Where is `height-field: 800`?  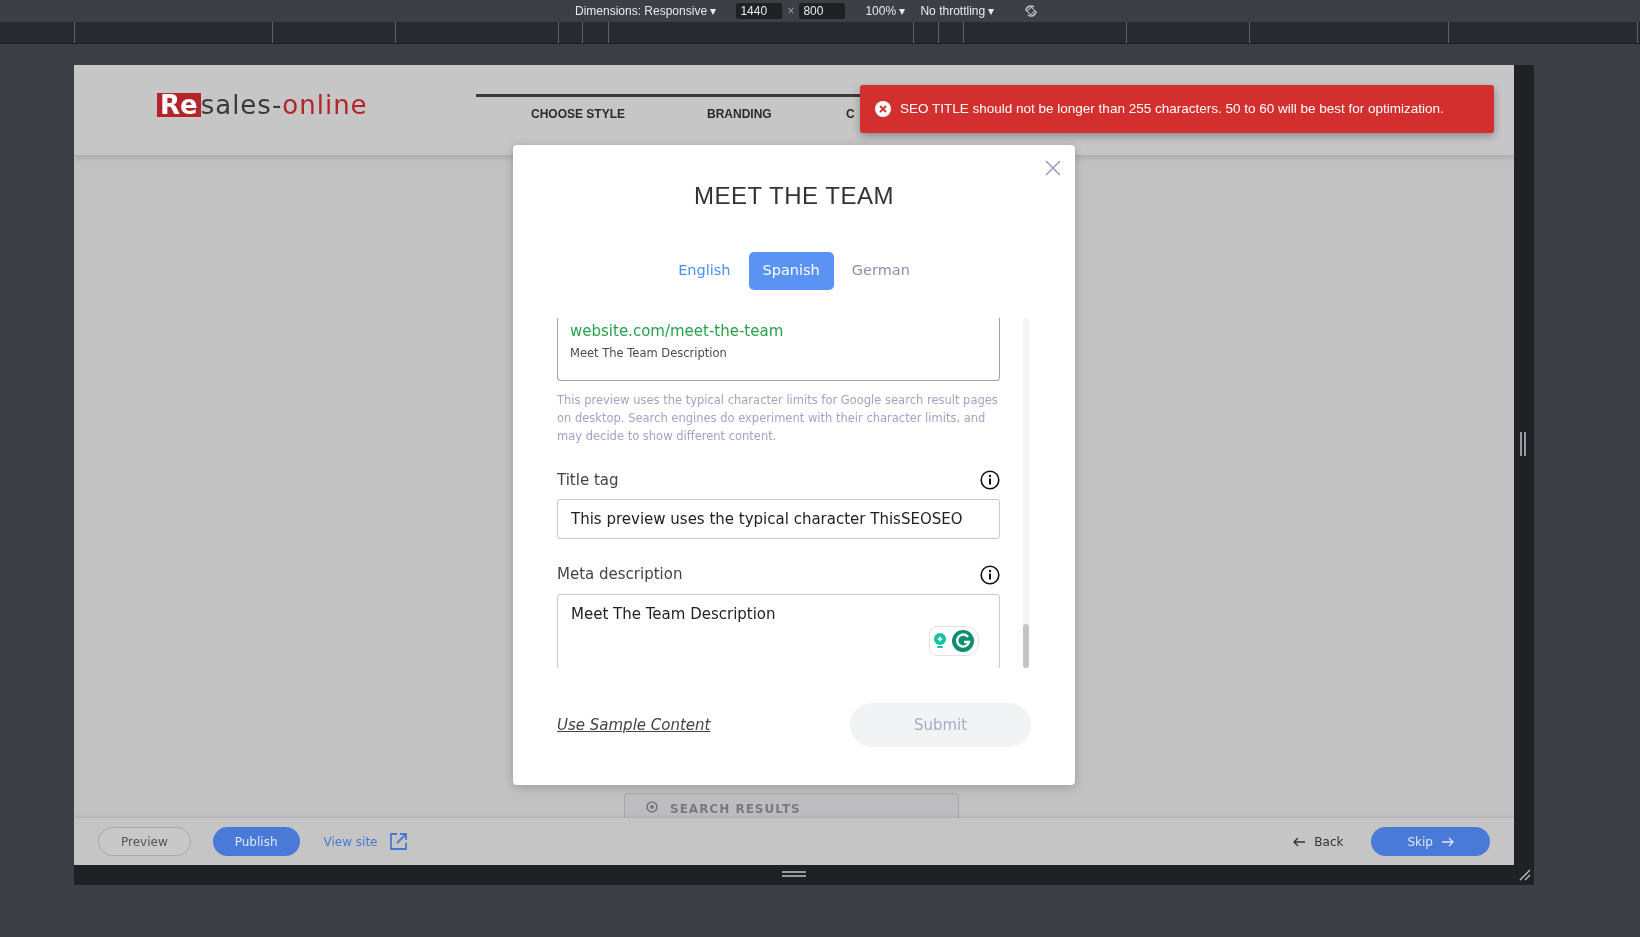 height-field: 800 is located at coordinates (822, 11).